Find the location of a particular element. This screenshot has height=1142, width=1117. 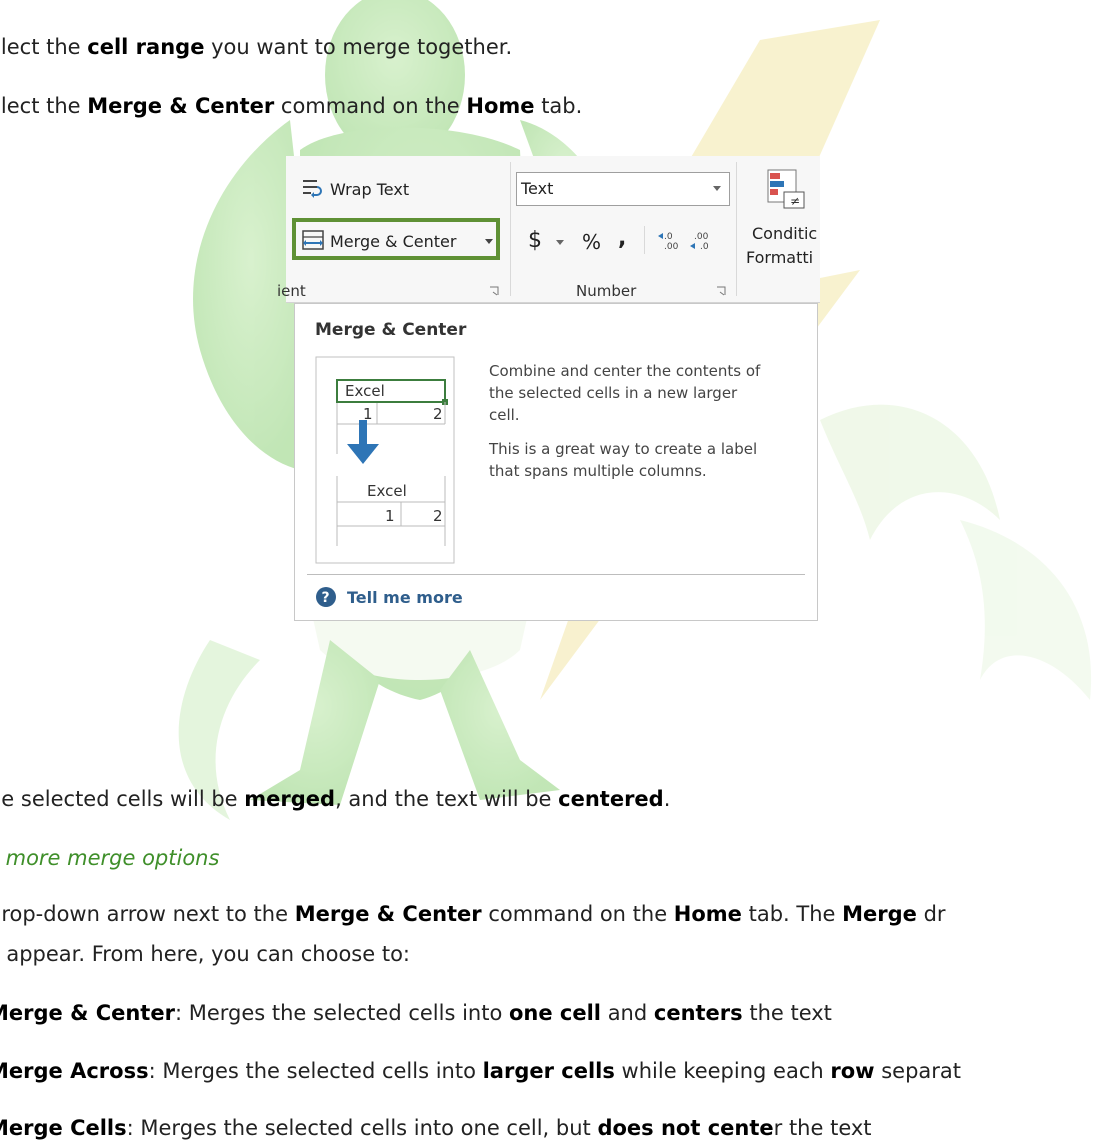

emphasis-text: Merge Across is located at coordinates (74, 1071).